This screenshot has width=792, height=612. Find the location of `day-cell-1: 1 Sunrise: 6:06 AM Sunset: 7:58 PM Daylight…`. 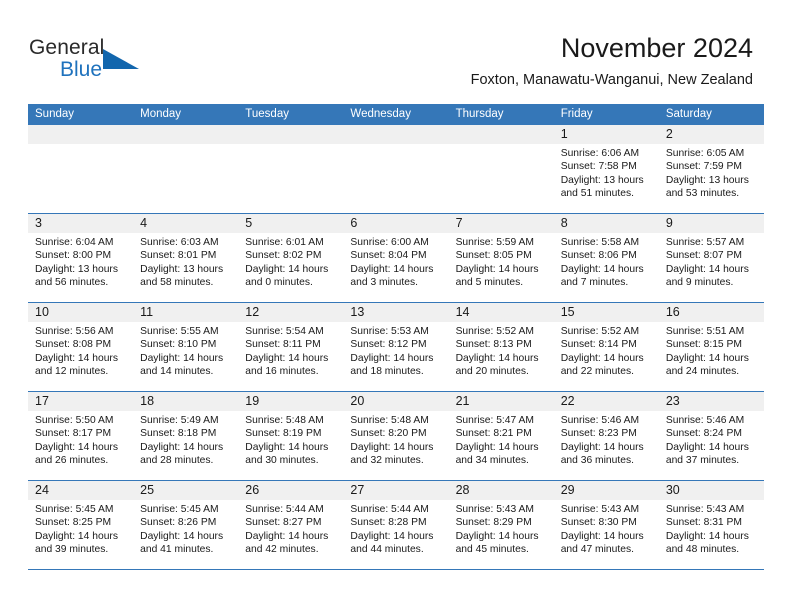

day-cell-1: 1 Sunrise: 6:06 AM Sunset: 7:58 PM Daylight… is located at coordinates (606, 169).